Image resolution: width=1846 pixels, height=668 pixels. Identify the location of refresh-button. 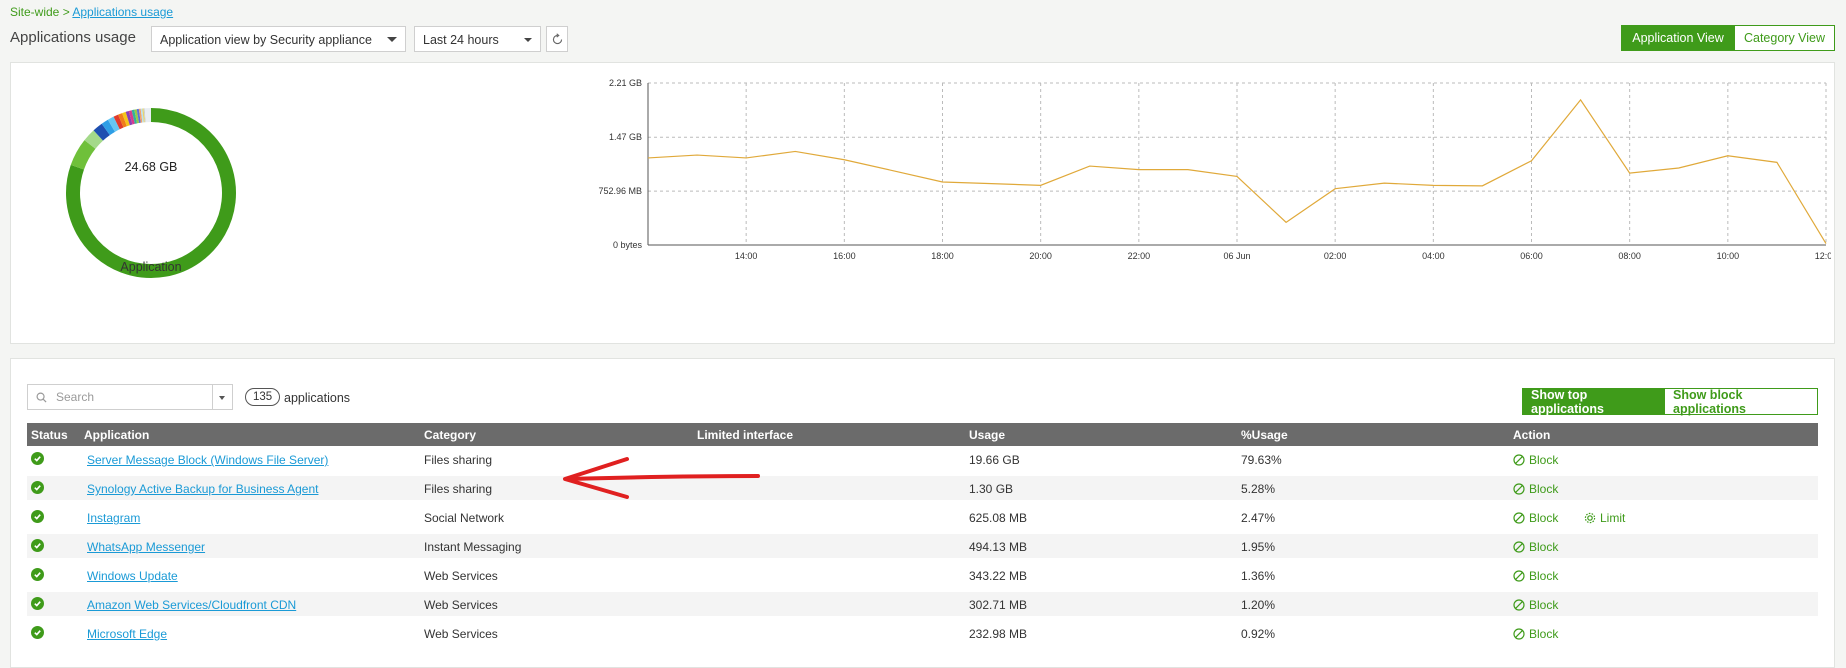
(557, 39).